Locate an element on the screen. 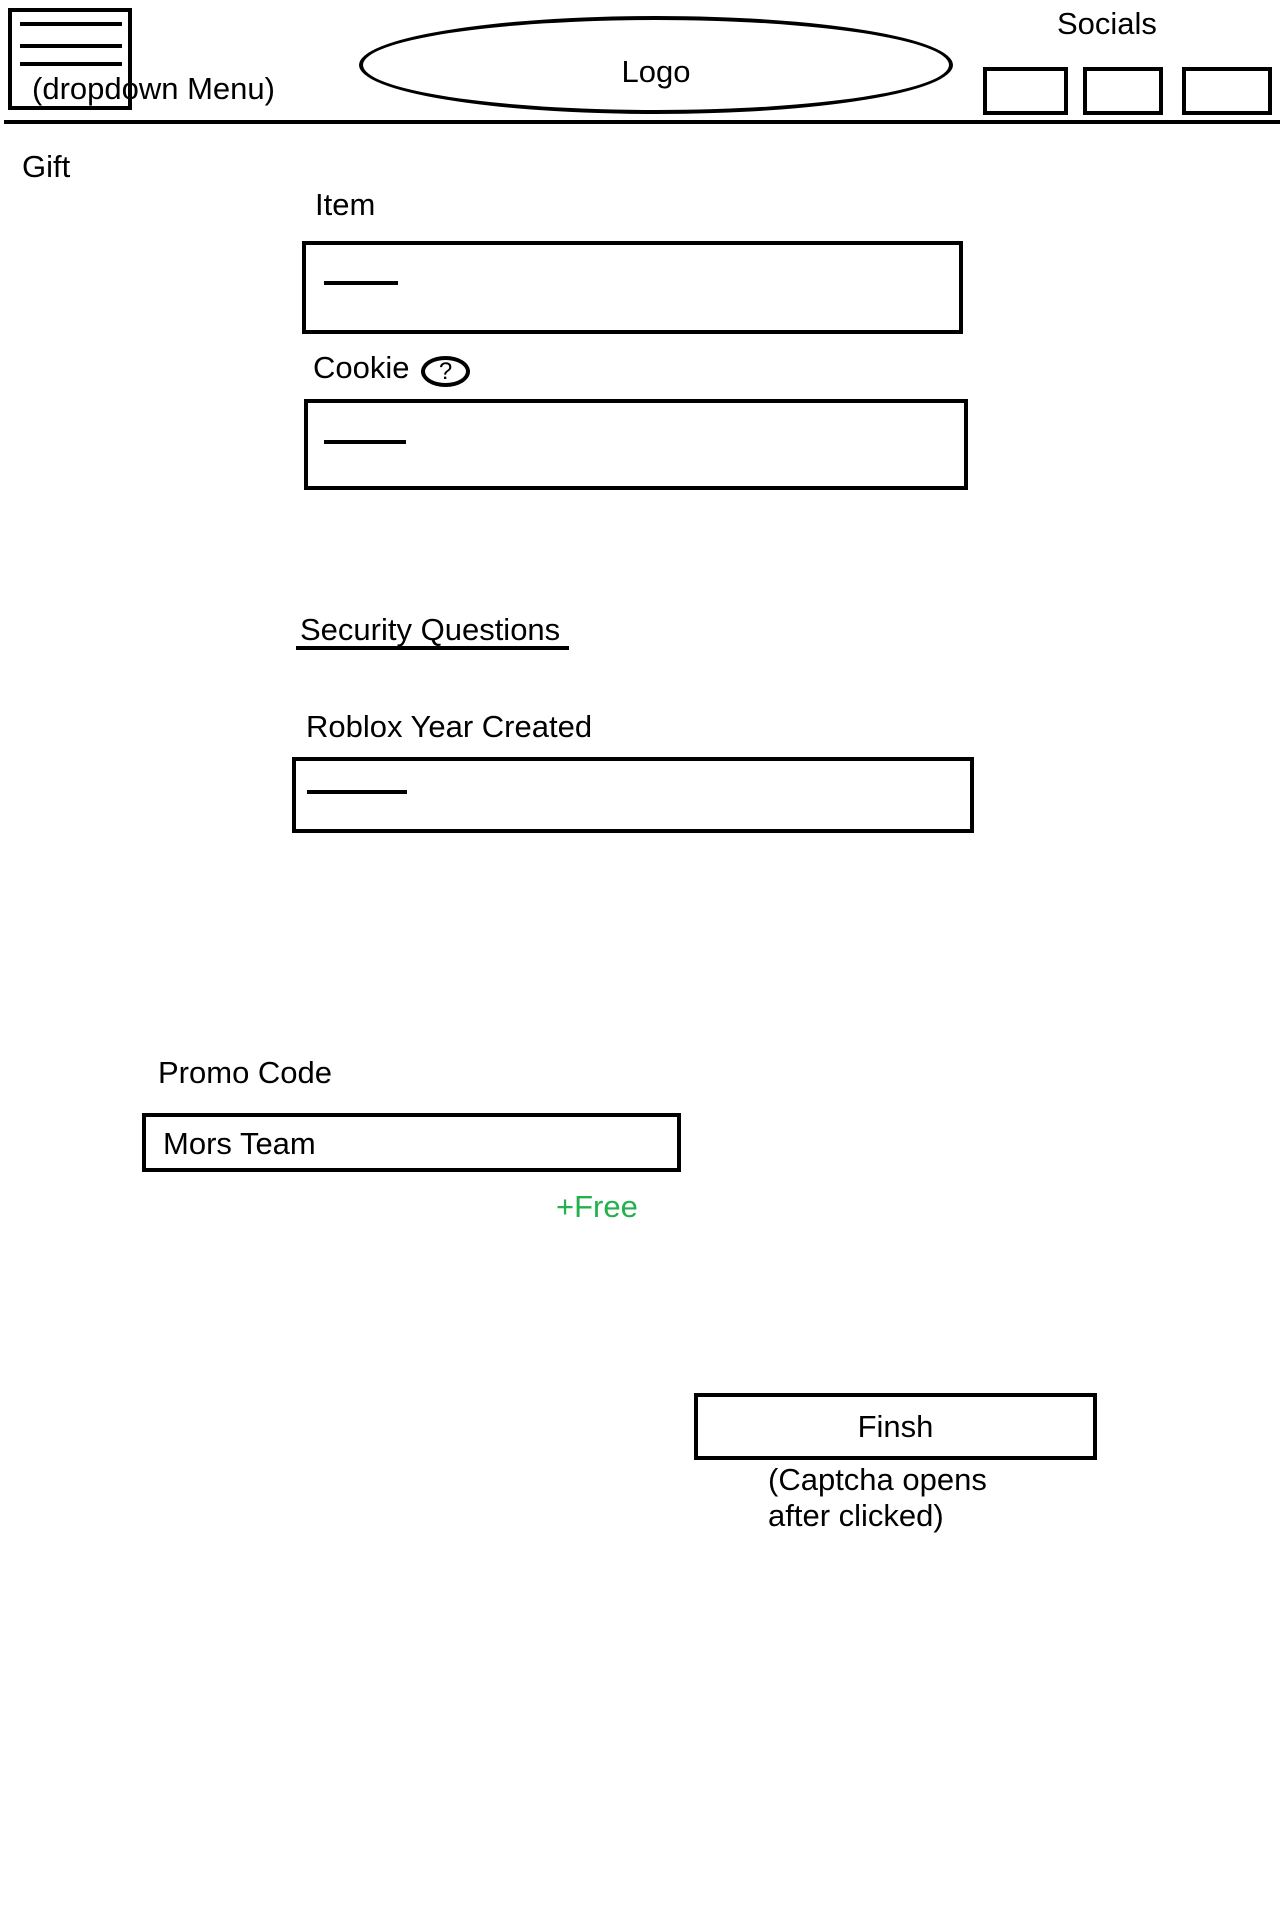 This screenshot has width=1280, height=1920. item-label: Item is located at coordinates (345, 204).